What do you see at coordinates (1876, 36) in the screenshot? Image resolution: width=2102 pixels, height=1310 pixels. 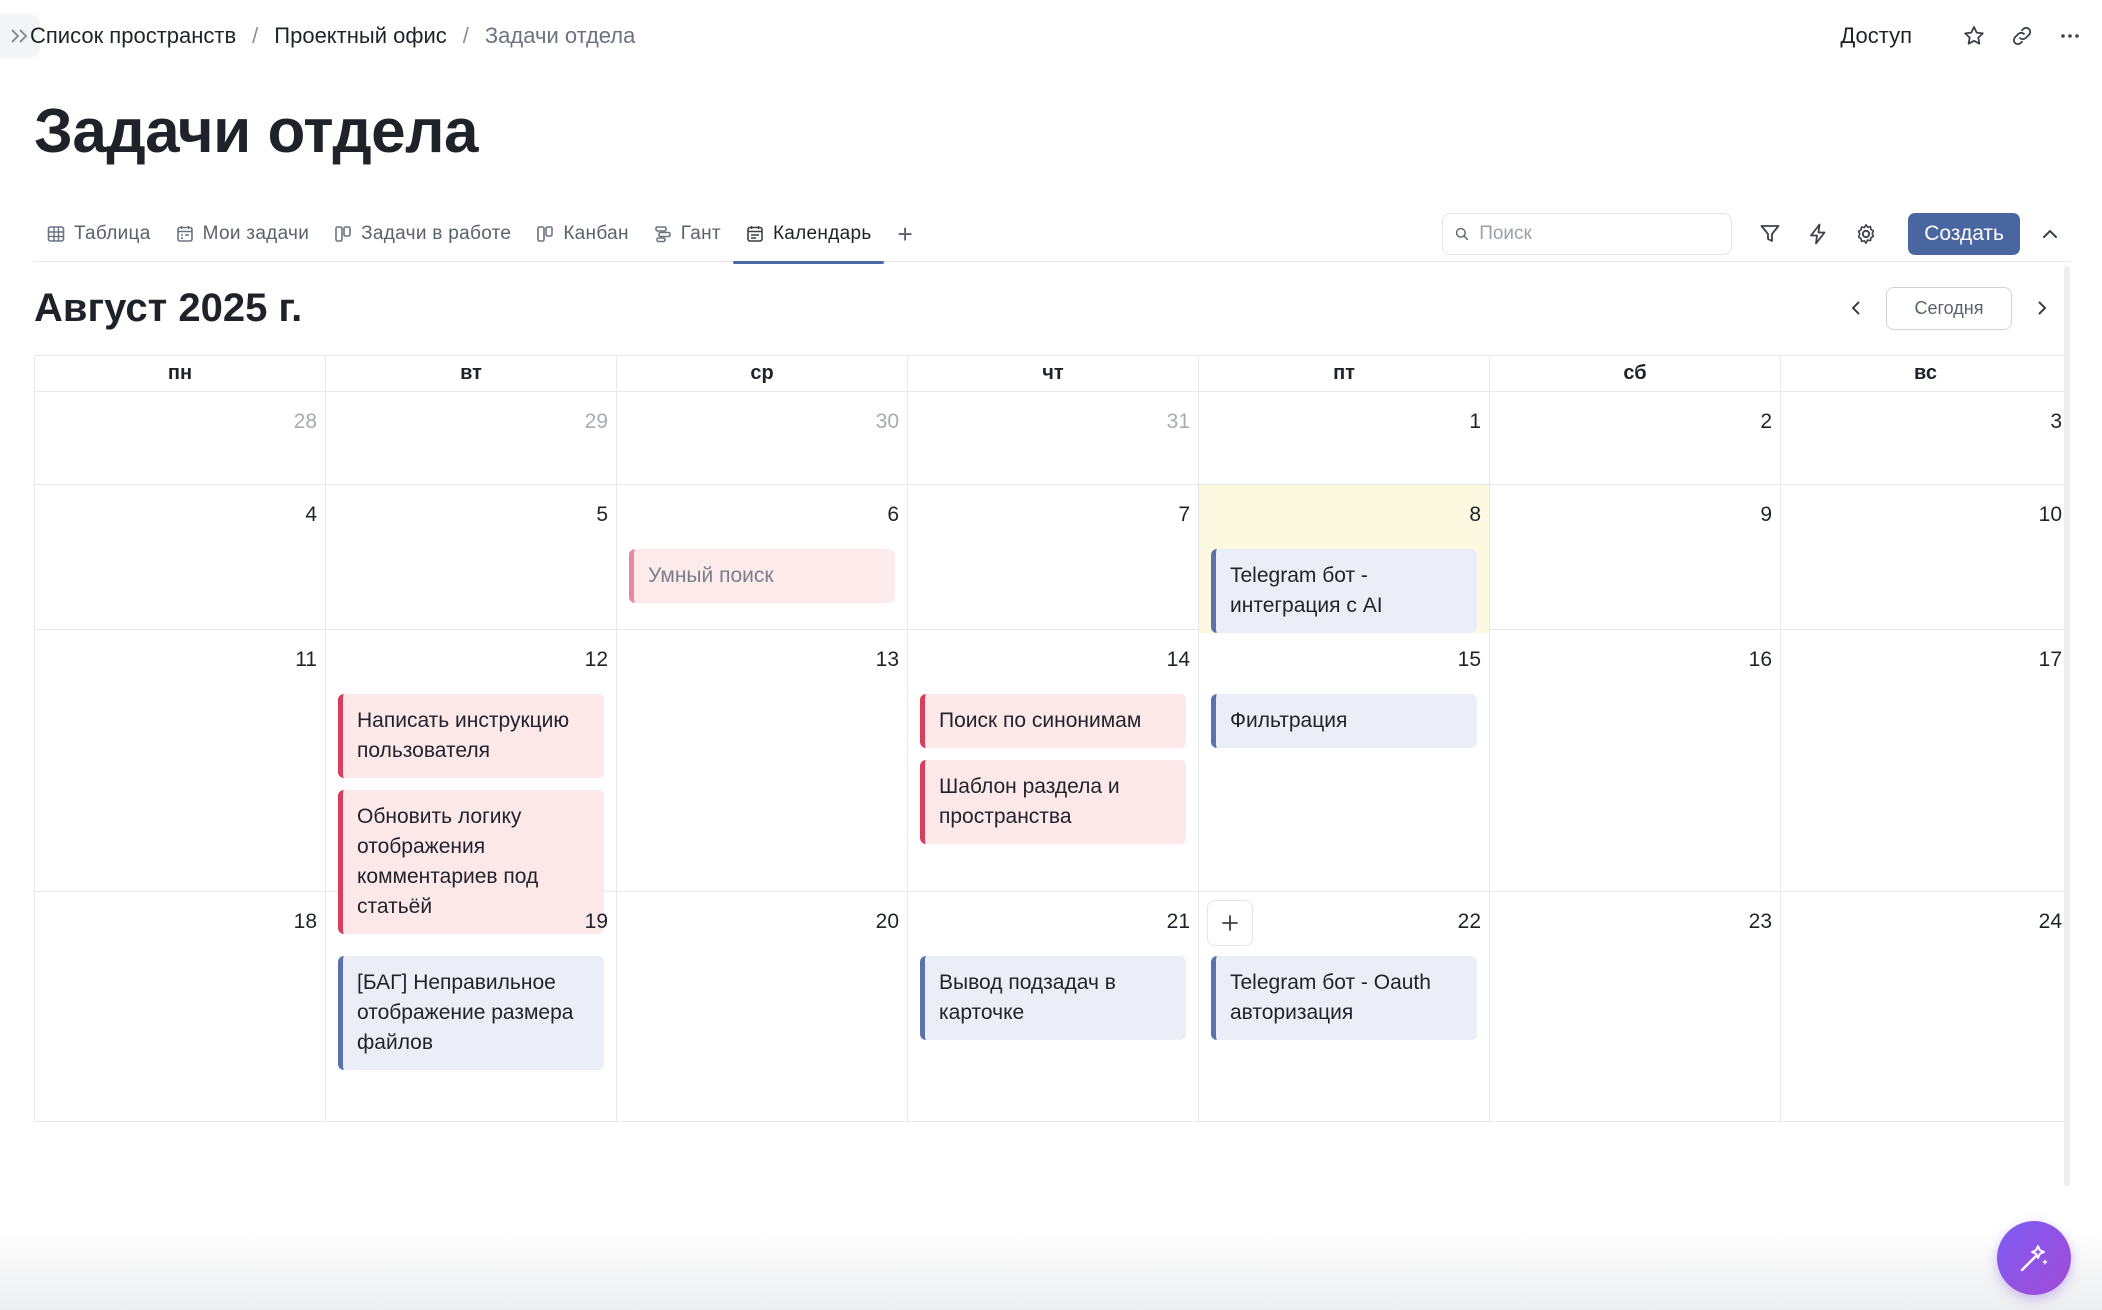 I see `access-button: Доступ` at bounding box center [1876, 36].